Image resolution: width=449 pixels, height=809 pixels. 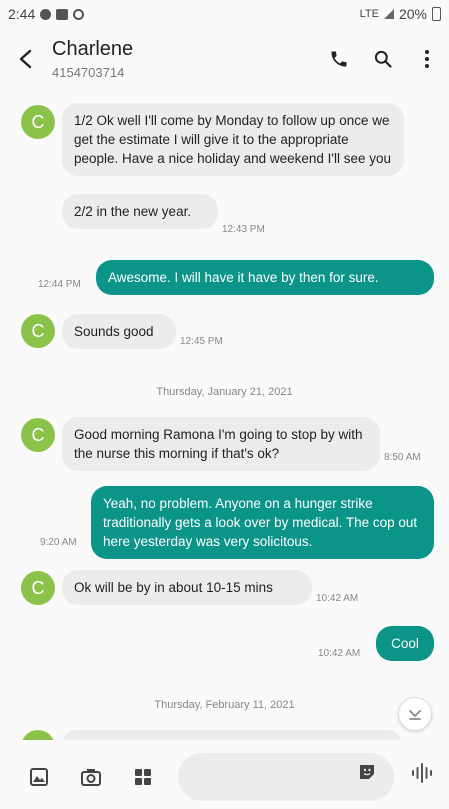 I want to click on gallery-icon, so click(x=39, y=777).